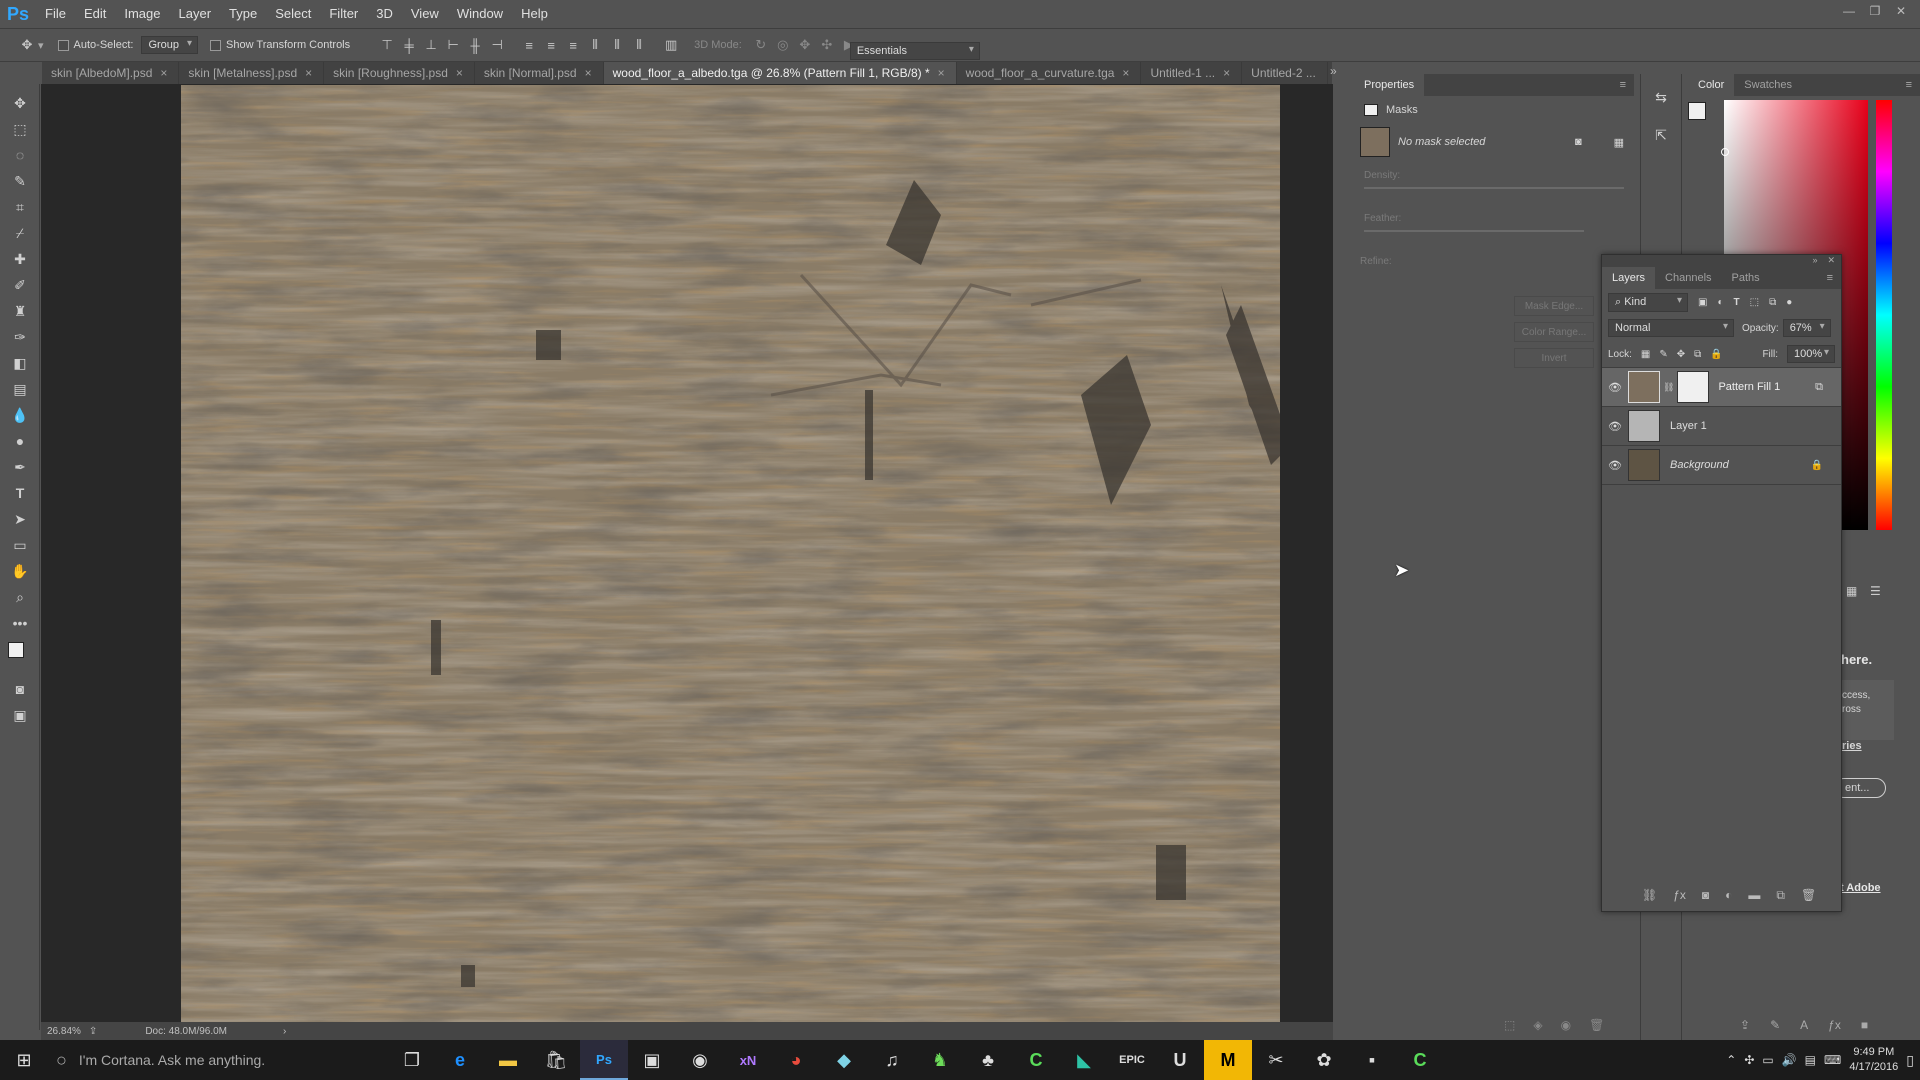 This screenshot has height=1080, width=1920. What do you see at coordinates (1745, 1025) in the screenshot?
I see `upload-icon: ⇪` at bounding box center [1745, 1025].